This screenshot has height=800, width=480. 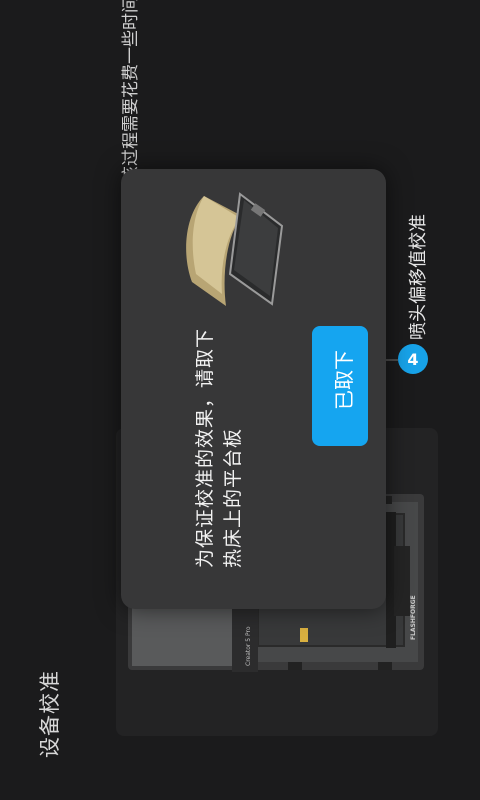 I want to click on printer-model-label: Creator 5 Pro, so click(x=248, y=646).